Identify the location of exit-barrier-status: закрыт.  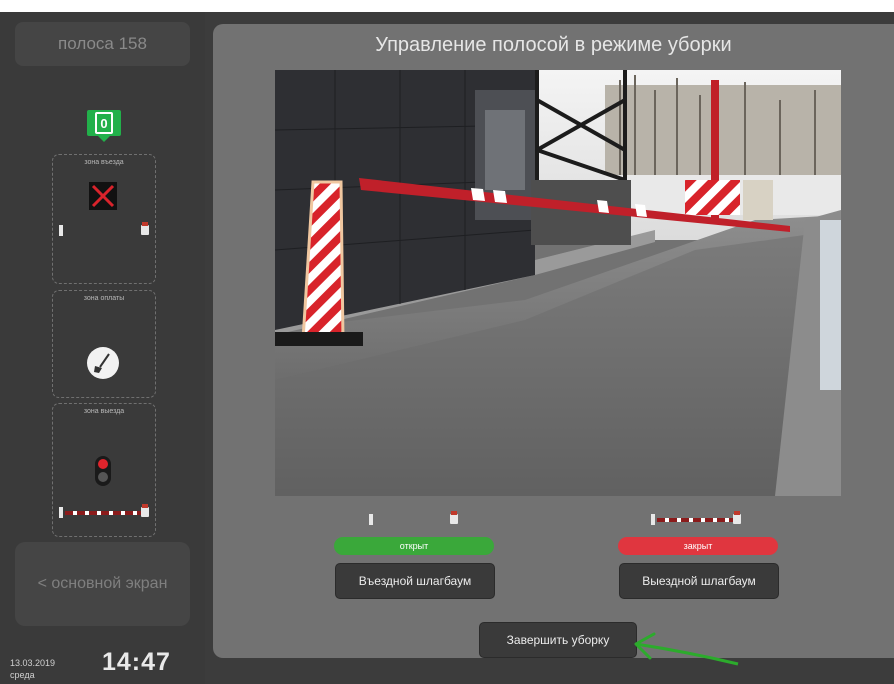
(698, 546).